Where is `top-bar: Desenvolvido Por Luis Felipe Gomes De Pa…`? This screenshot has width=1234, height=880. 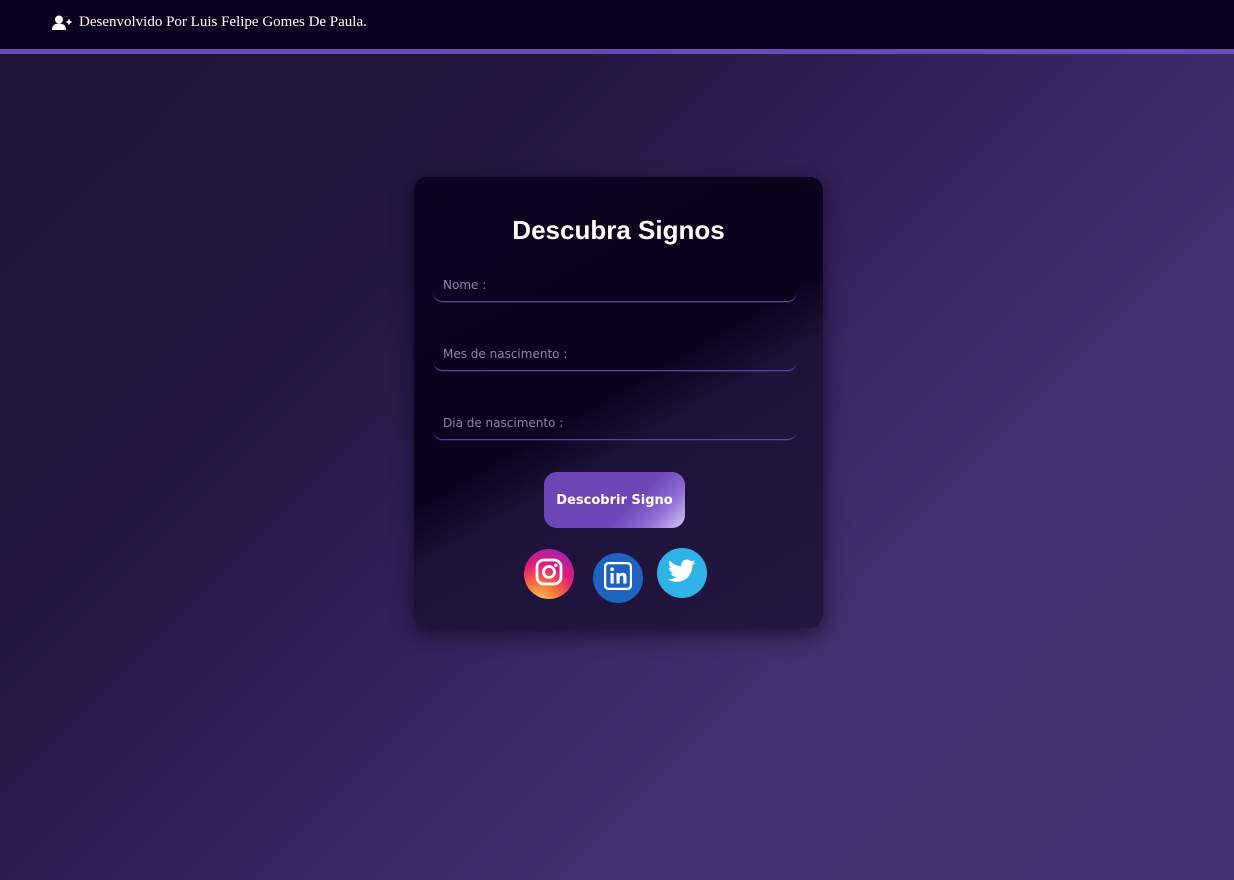
top-bar: Desenvolvido Por Luis Felipe Gomes De Pa… is located at coordinates (617, 27).